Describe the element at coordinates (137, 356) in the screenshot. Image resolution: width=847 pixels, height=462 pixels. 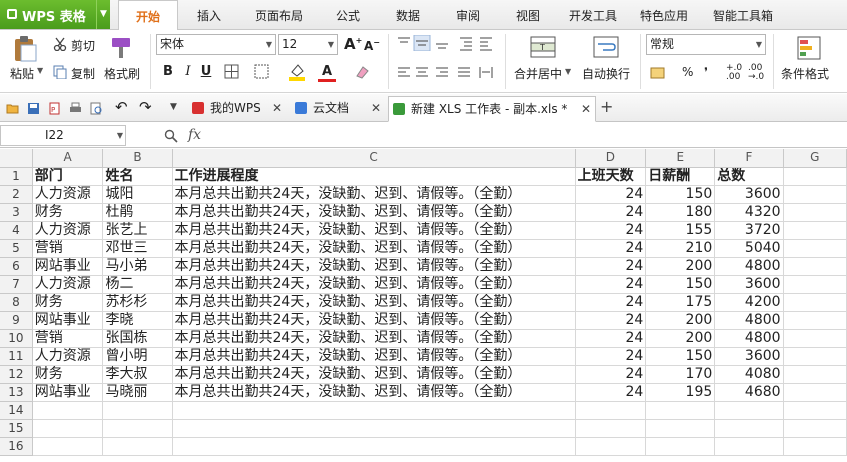
I see `cell: 曾小明` at that location.